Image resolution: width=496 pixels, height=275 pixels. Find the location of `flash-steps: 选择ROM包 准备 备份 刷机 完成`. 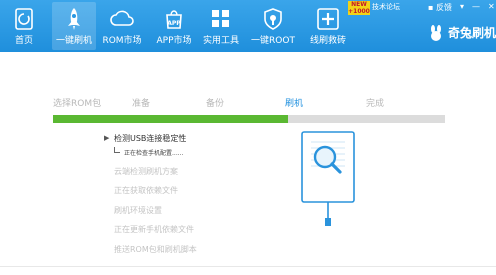

flash-steps: 选择ROM包 准备 备份 刷机 完成 is located at coordinates (249, 103).